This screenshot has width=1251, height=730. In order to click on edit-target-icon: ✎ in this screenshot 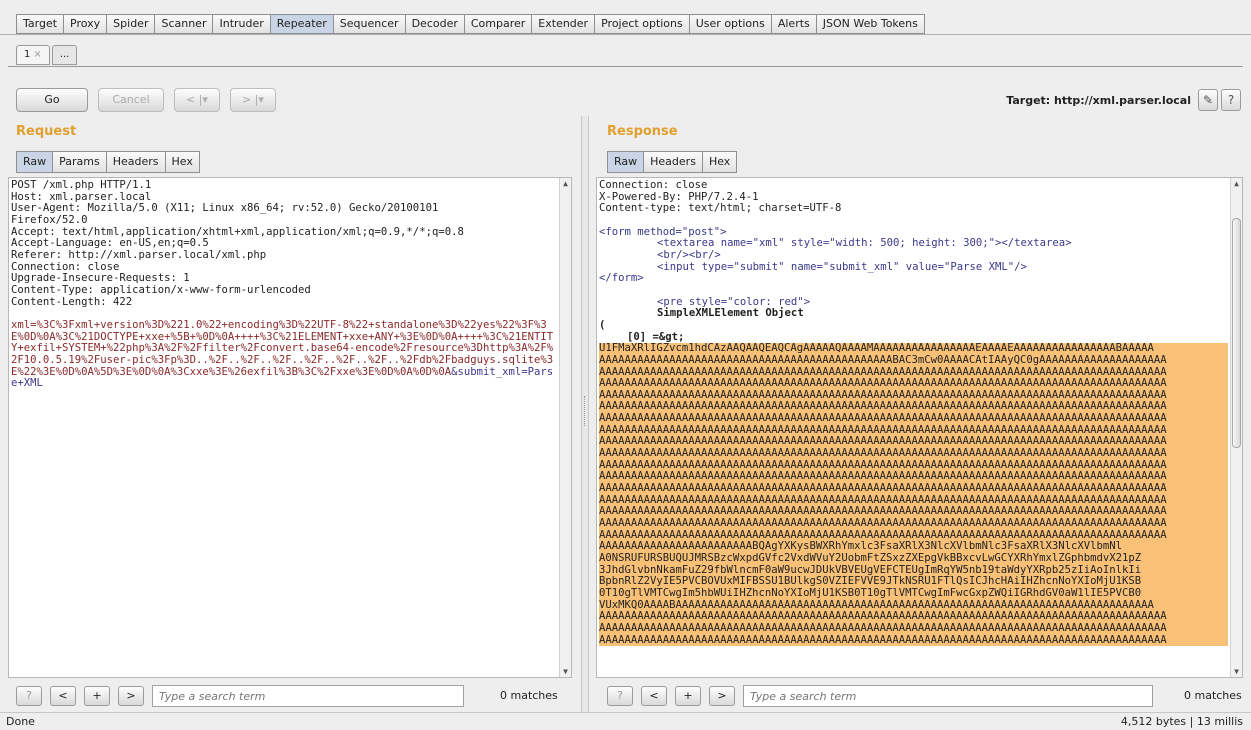, I will do `click(1208, 100)`.